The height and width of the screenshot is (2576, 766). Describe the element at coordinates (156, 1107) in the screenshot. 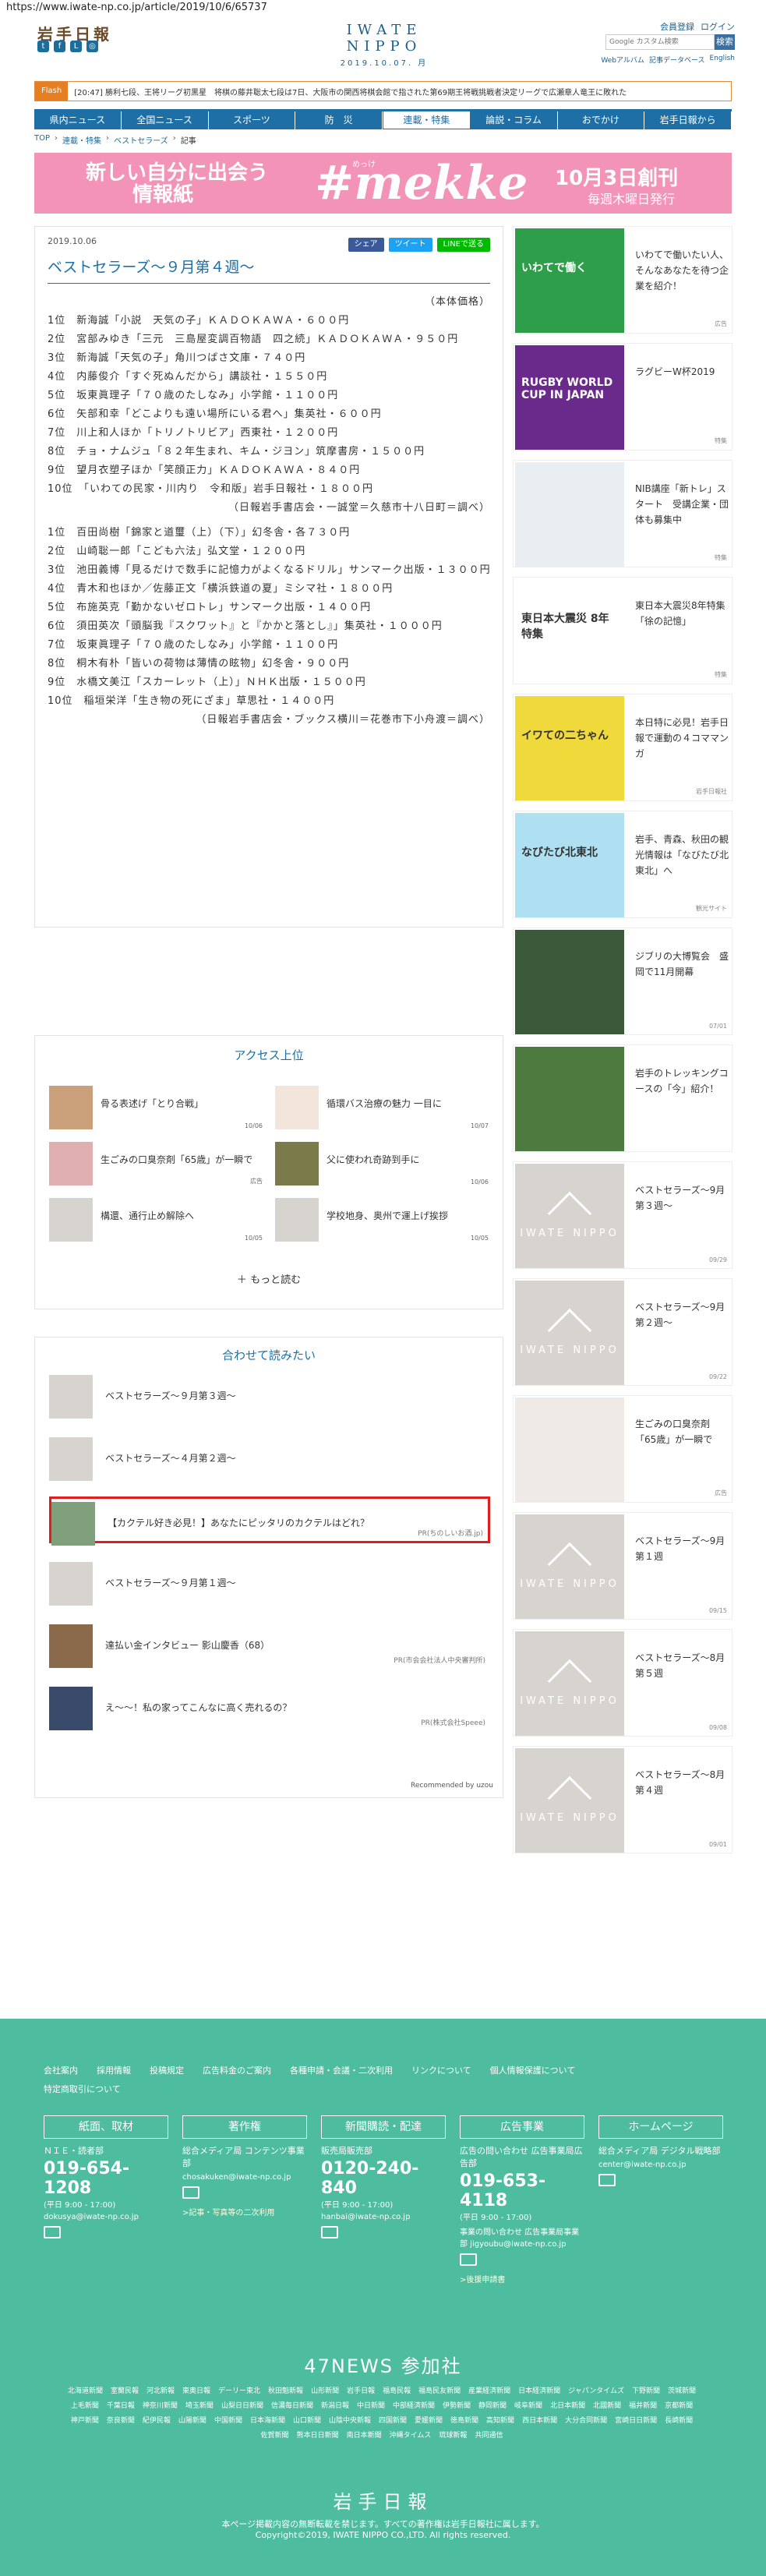

I see `access-item: 骨る表述げ「とり合戦」 10/06` at that location.